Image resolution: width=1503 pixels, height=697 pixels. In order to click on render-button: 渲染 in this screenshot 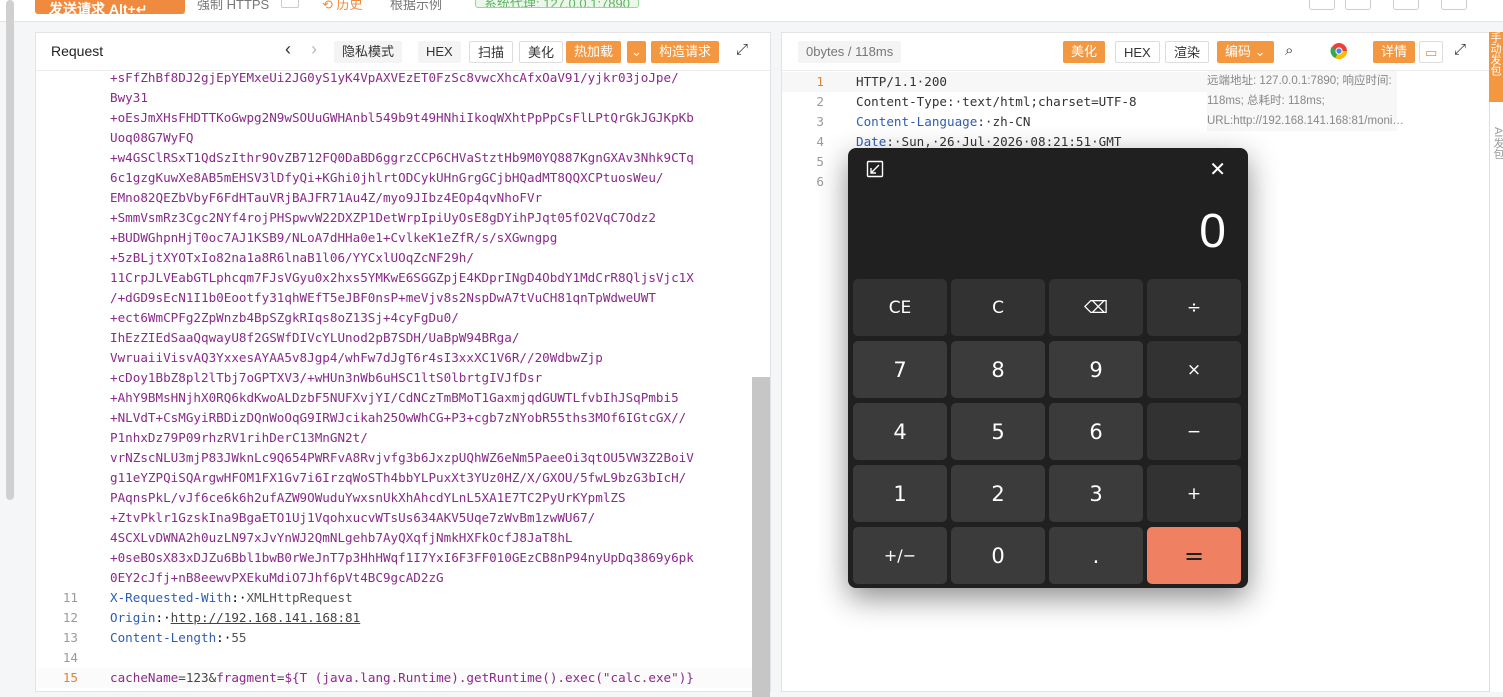, I will do `click(1187, 52)`.